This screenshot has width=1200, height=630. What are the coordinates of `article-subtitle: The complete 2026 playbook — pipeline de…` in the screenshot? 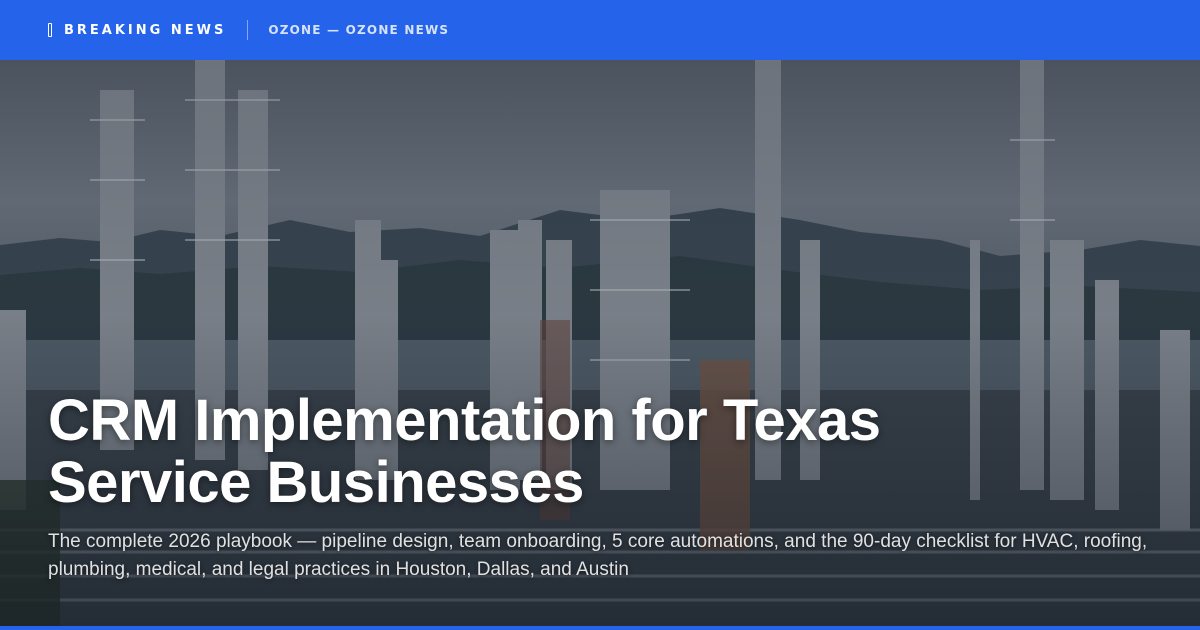 It's located at (598, 555).